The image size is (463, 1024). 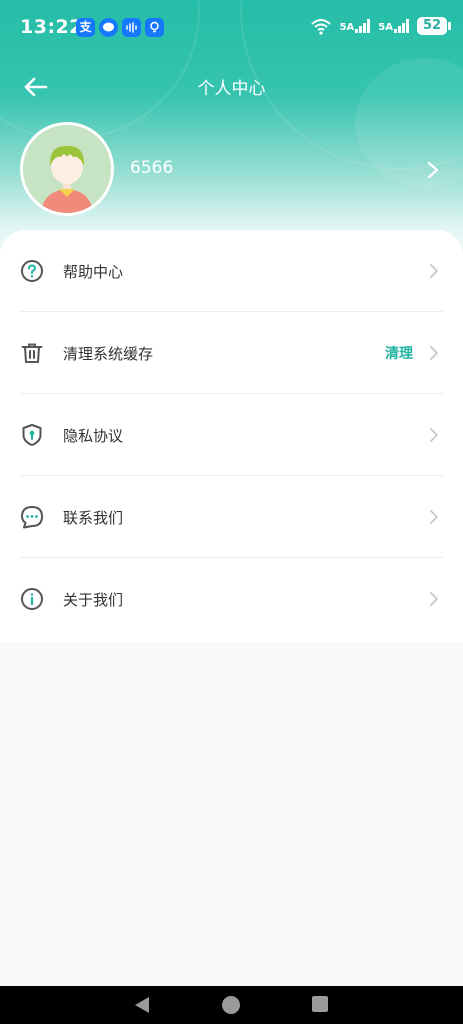 What do you see at coordinates (32, 599) in the screenshot?
I see `info-icon` at bounding box center [32, 599].